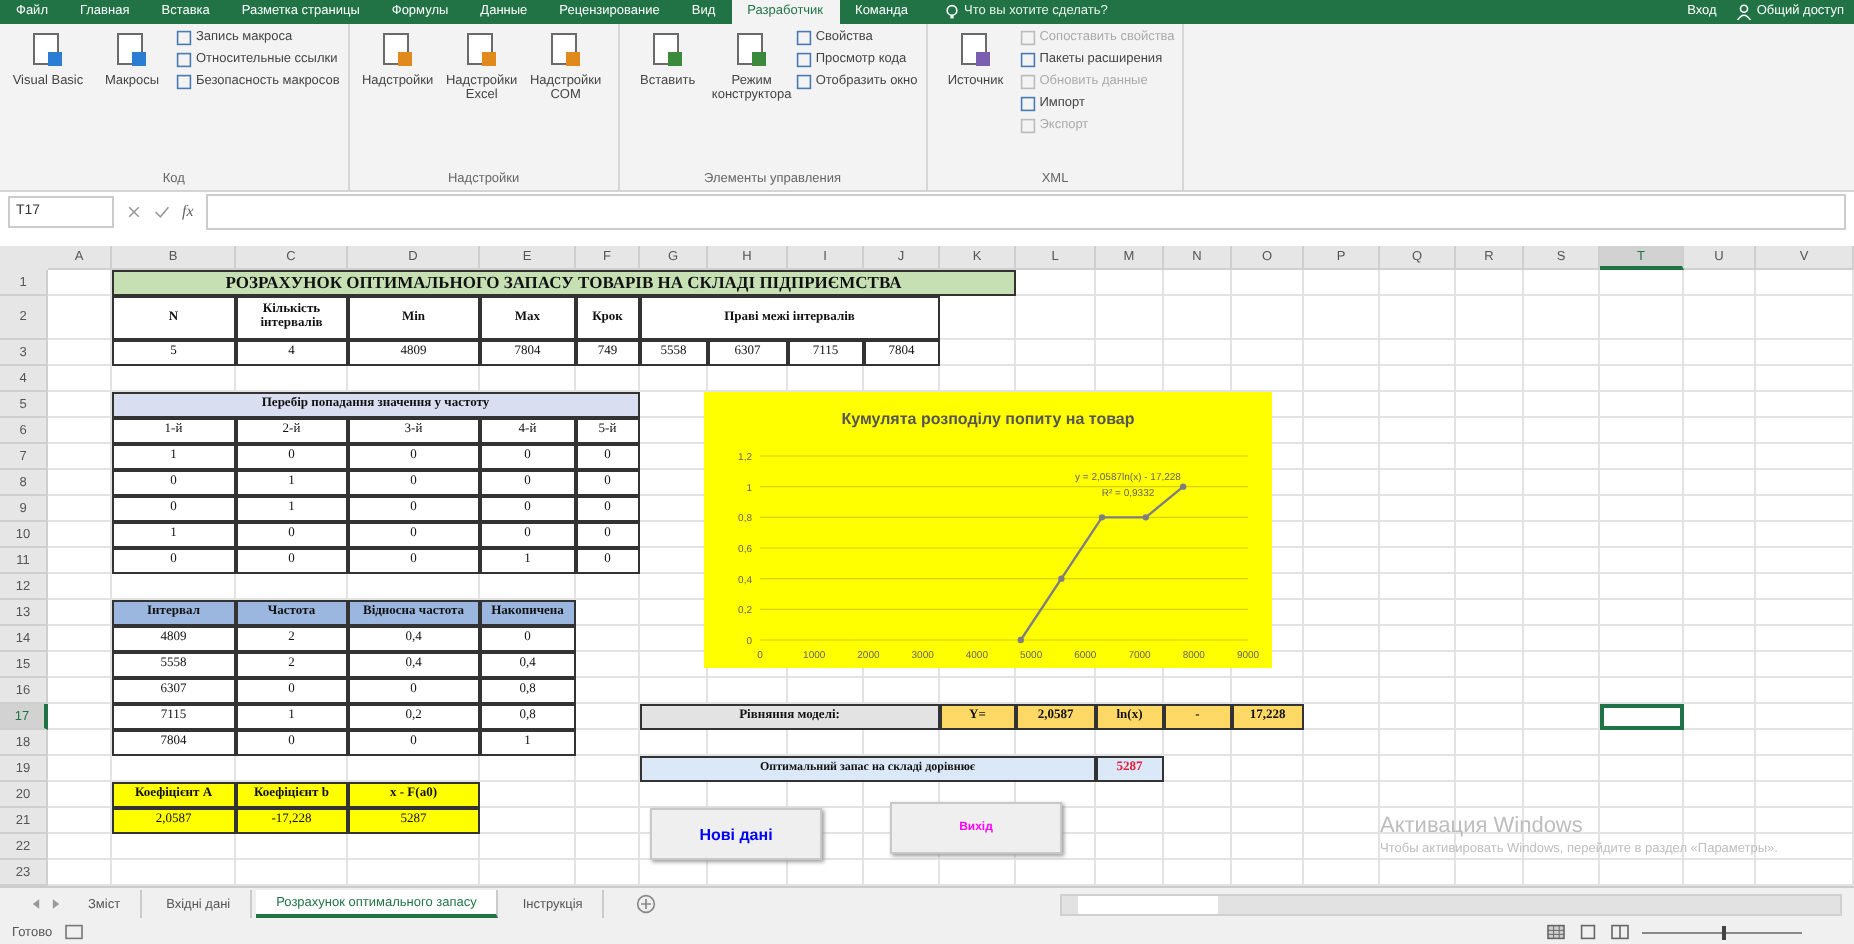 The image size is (1854, 944). What do you see at coordinates (646, 904) in the screenshot?
I see `add-sheet-icon` at bounding box center [646, 904].